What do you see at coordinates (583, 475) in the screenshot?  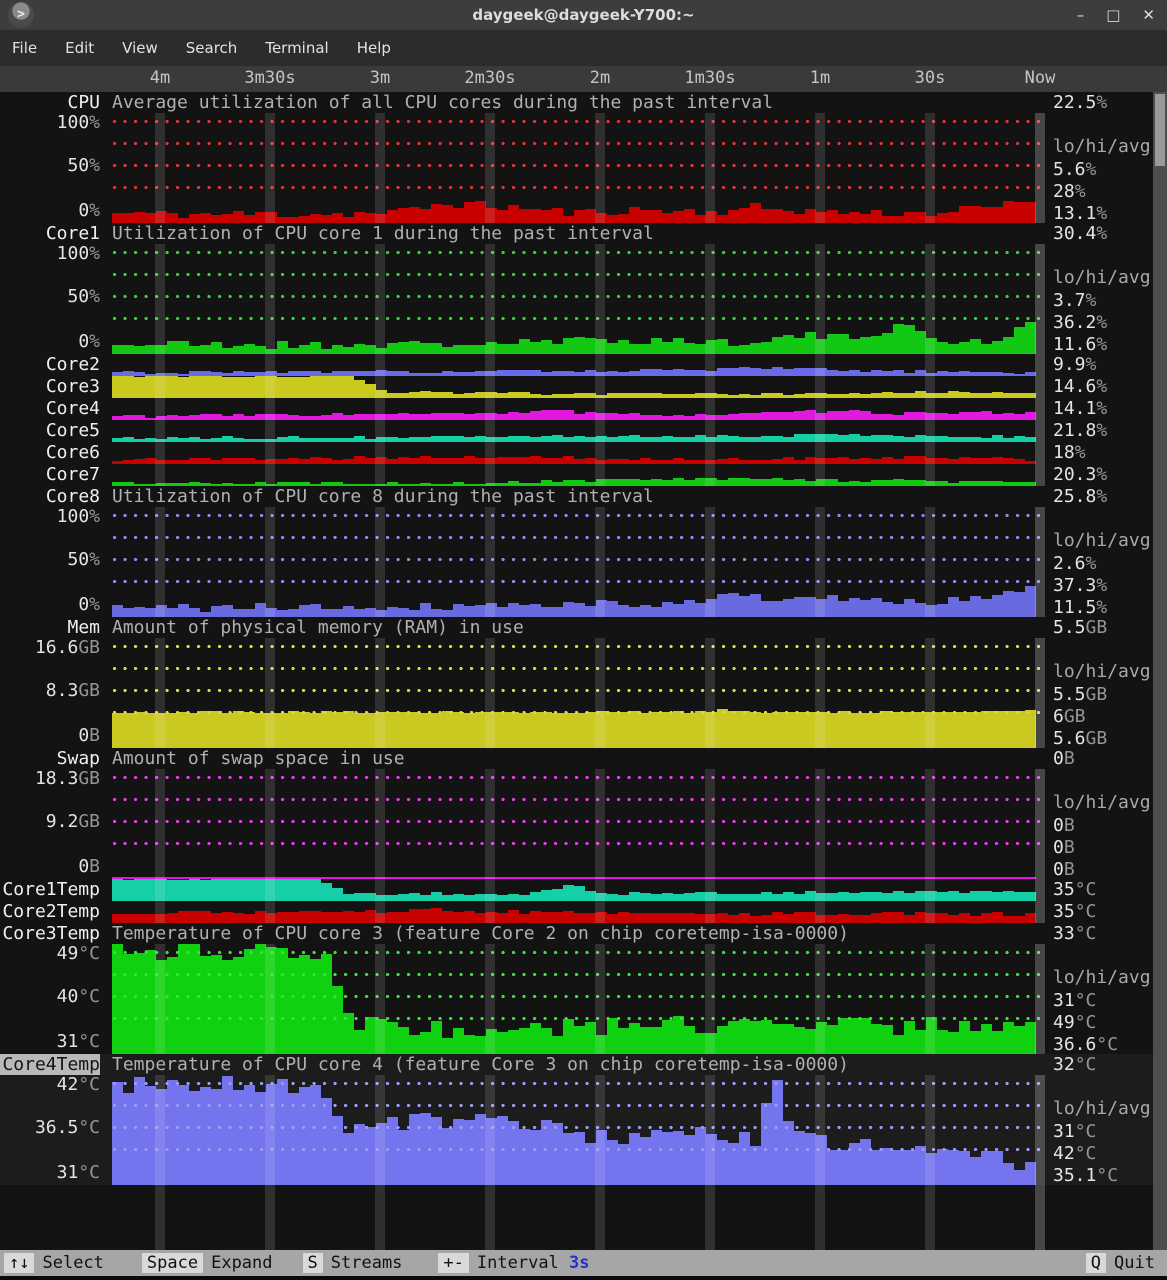 I see `section-core7: Core7 20.3%` at bounding box center [583, 475].